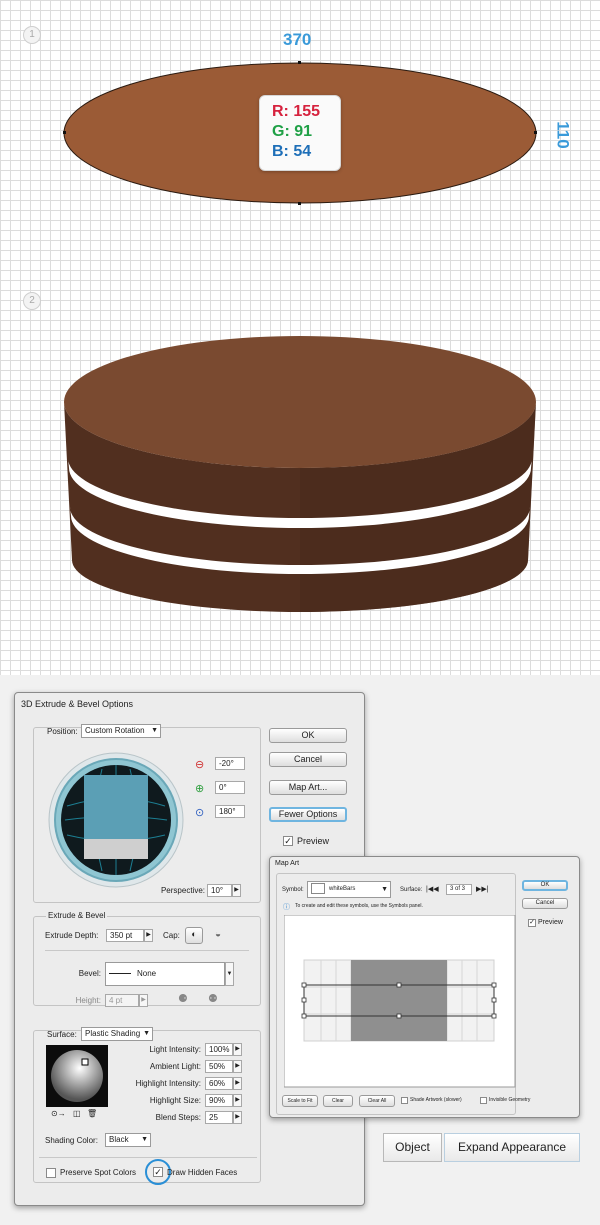 The width and height of the screenshot is (600, 1225). I want to click on bevel-label: Bevel:, so click(89, 973).